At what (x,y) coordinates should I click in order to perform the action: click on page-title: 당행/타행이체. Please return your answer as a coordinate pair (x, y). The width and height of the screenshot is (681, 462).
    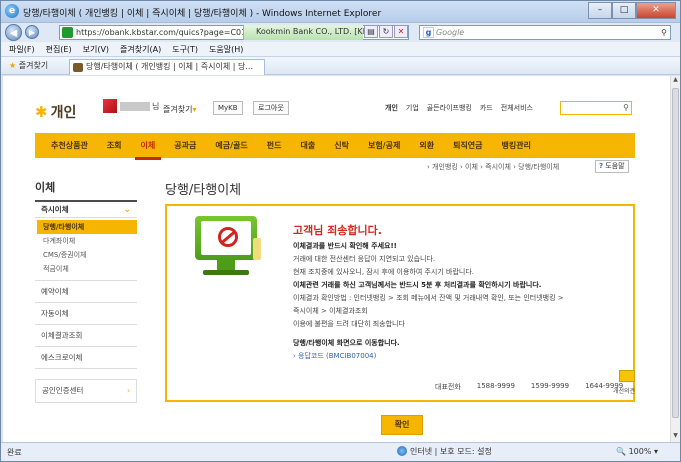
    Looking at the image, I should click on (203, 190).